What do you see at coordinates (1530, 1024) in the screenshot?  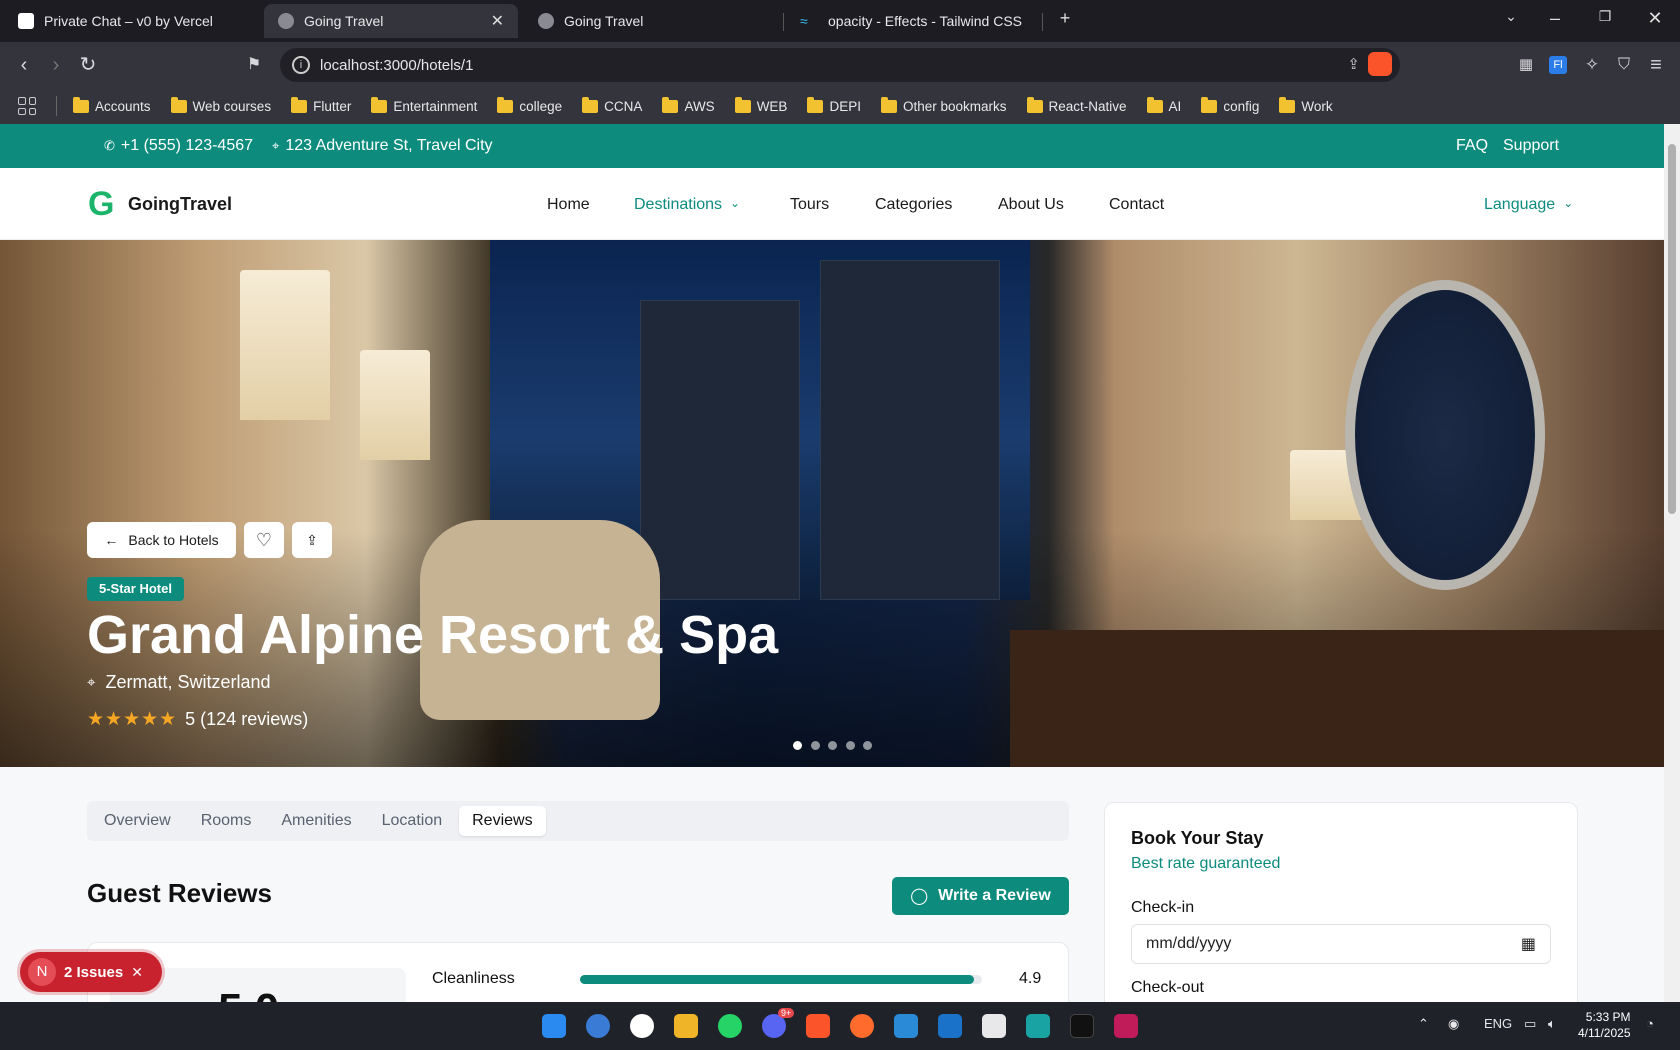 I see `network-icon: ▭` at bounding box center [1530, 1024].